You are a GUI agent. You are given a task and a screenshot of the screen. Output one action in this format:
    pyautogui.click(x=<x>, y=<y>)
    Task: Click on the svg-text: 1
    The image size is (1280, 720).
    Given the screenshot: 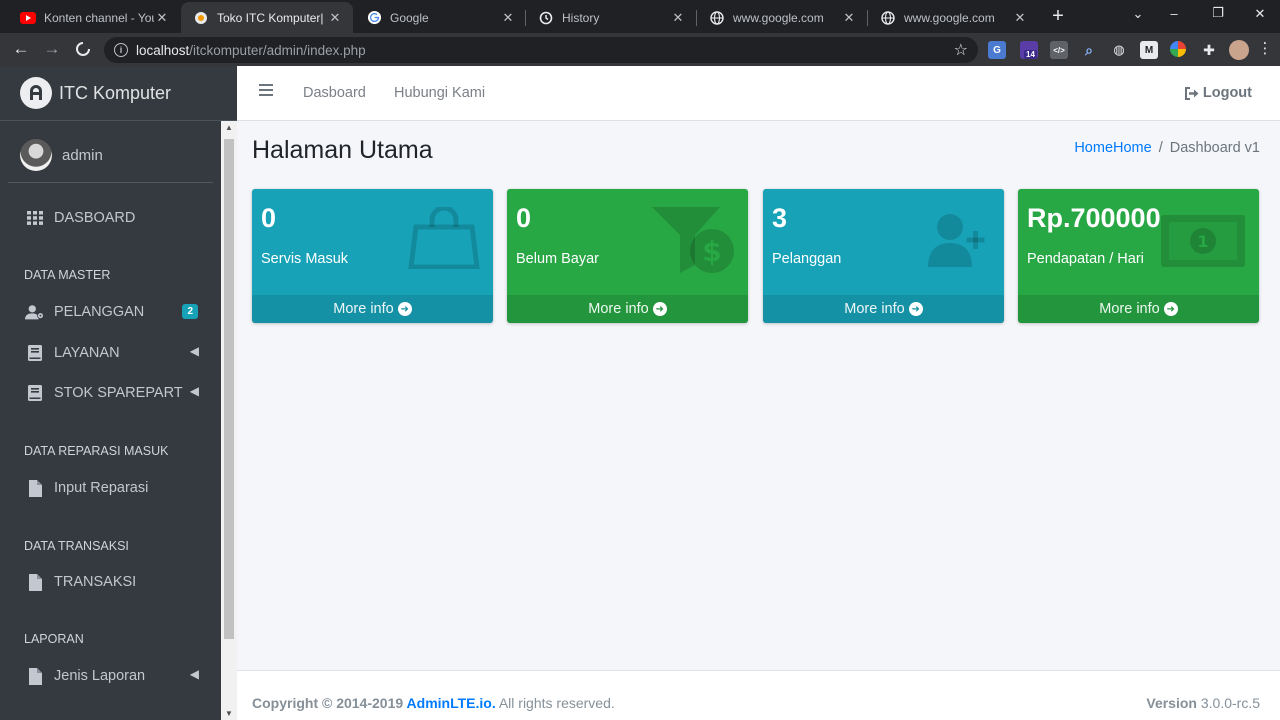 What is the action you would take?
    pyautogui.click(x=1202, y=241)
    